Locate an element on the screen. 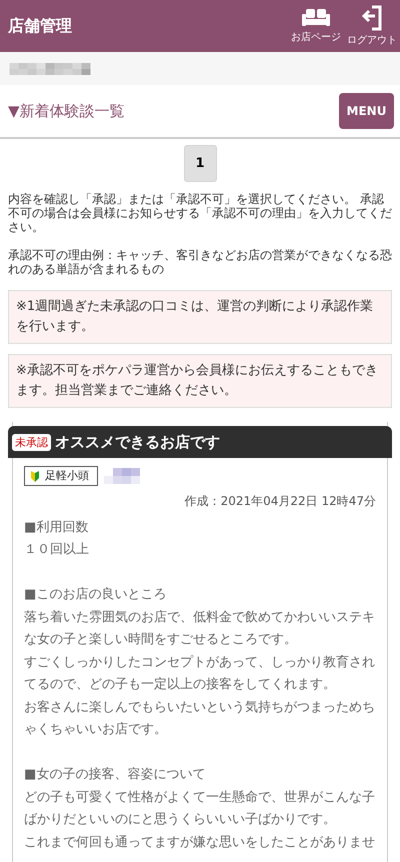  logout-icon is located at coordinates (372, 18).